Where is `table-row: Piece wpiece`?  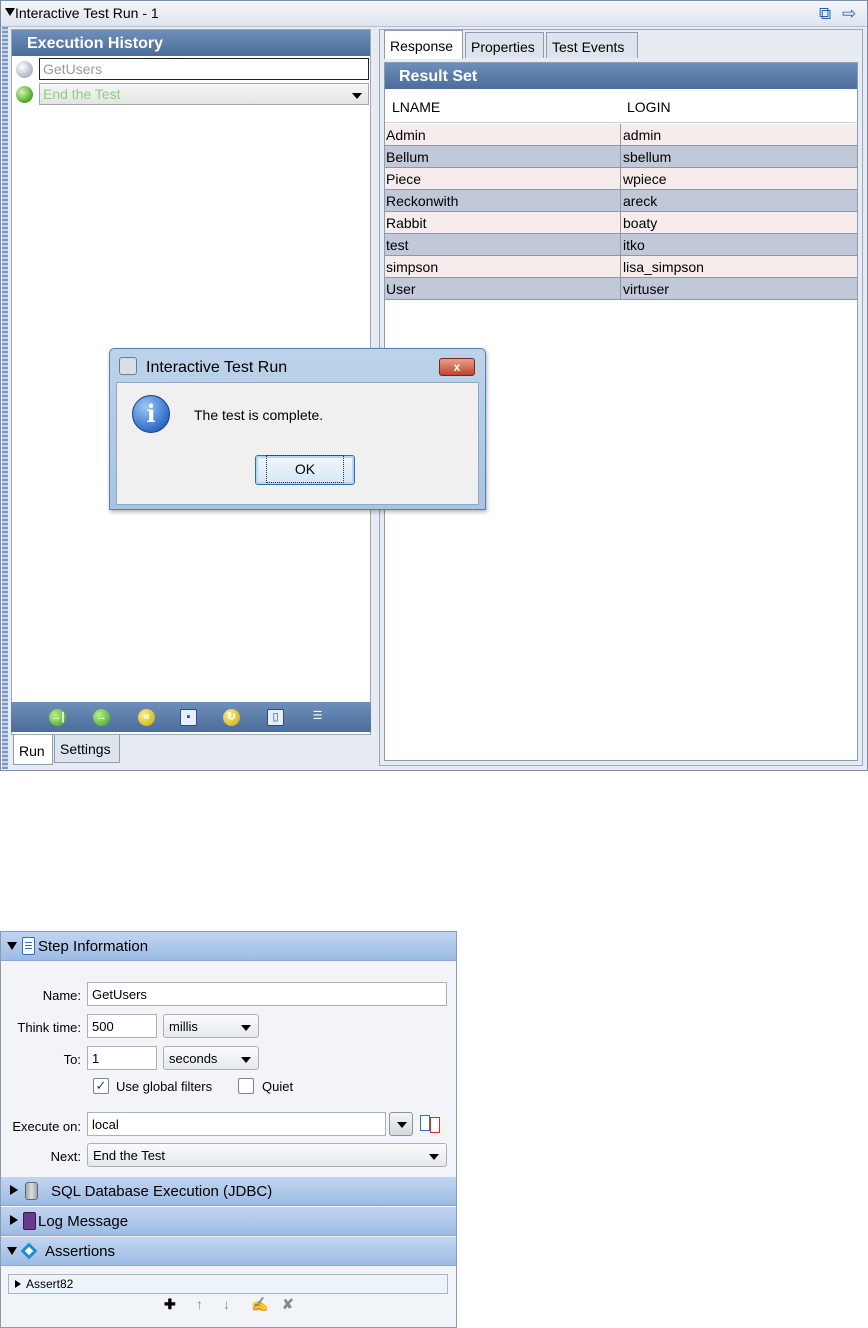
table-row: Piece wpiece is located at coordinates (621, 179).